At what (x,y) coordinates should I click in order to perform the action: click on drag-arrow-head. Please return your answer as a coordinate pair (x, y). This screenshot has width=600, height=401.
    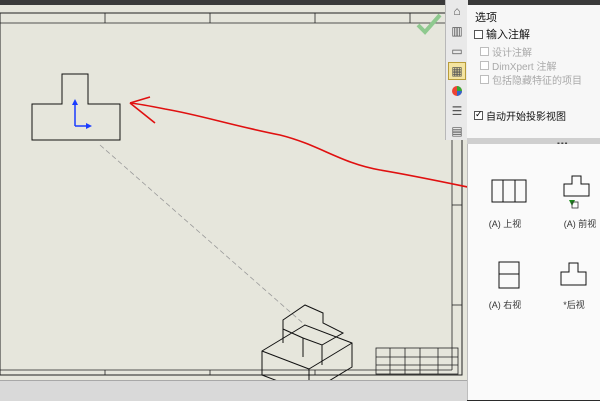
    Looking at the image, I should click on (142, 110).